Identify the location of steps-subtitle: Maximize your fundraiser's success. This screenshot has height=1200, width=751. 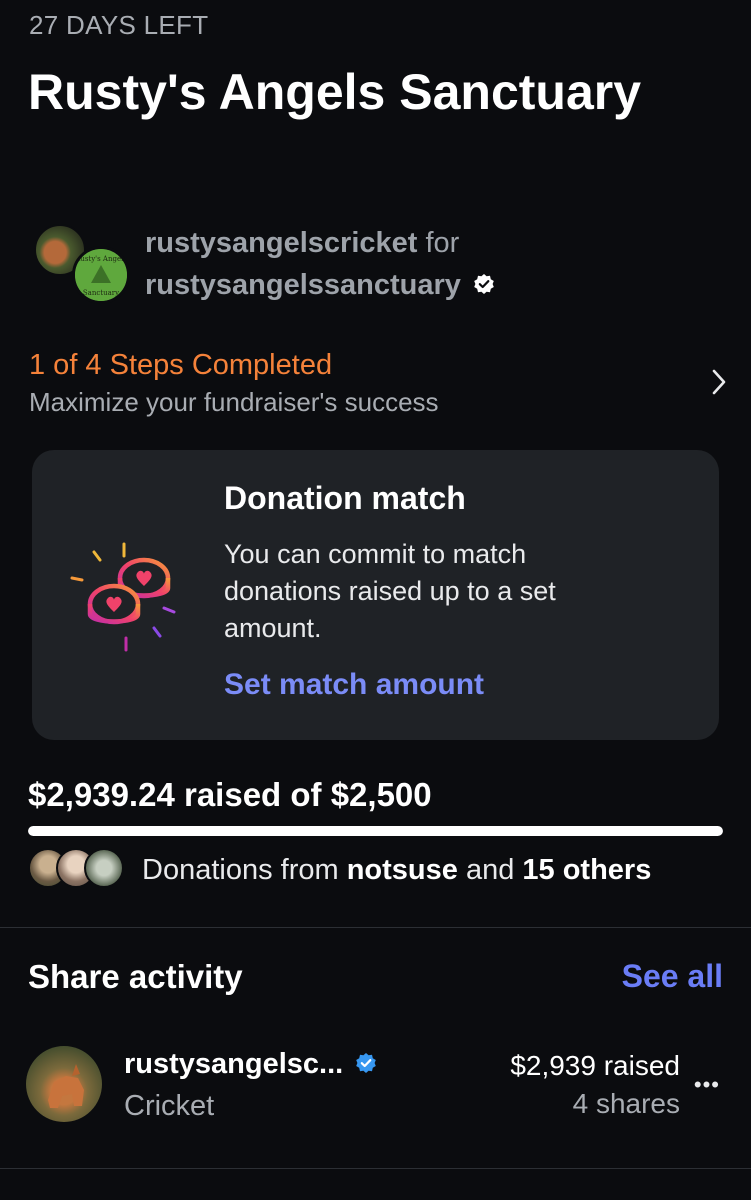
(234, 402).